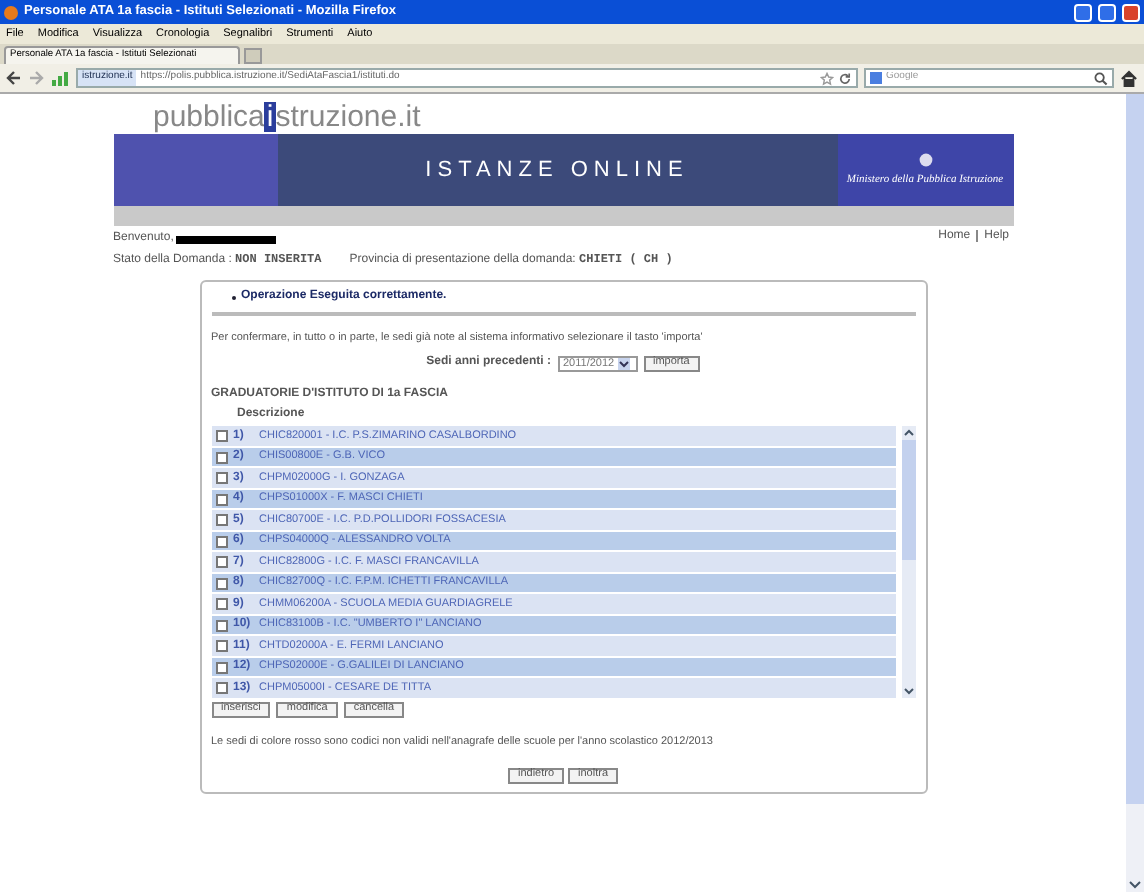  What do you see at coordinates (908, 562) in the screenshot?
I see `list-scrollbar` at bounding box center [908, 562].